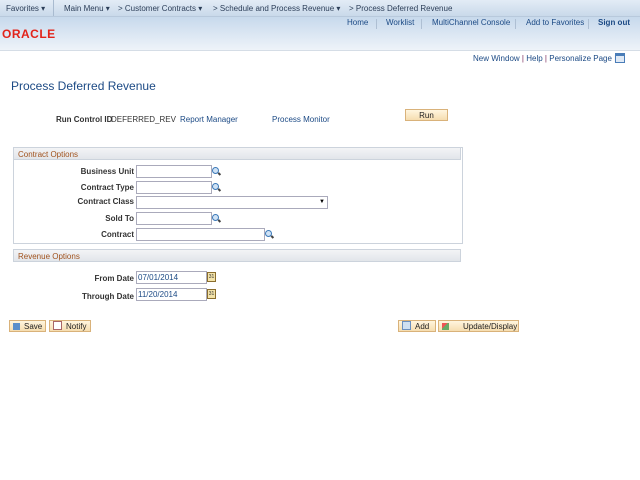 This screenshot has height=480, width=640. Describe the element at coordinates (237, 255) in the screenshot. I see `revenue-options-title: Revenue Options` at that location.